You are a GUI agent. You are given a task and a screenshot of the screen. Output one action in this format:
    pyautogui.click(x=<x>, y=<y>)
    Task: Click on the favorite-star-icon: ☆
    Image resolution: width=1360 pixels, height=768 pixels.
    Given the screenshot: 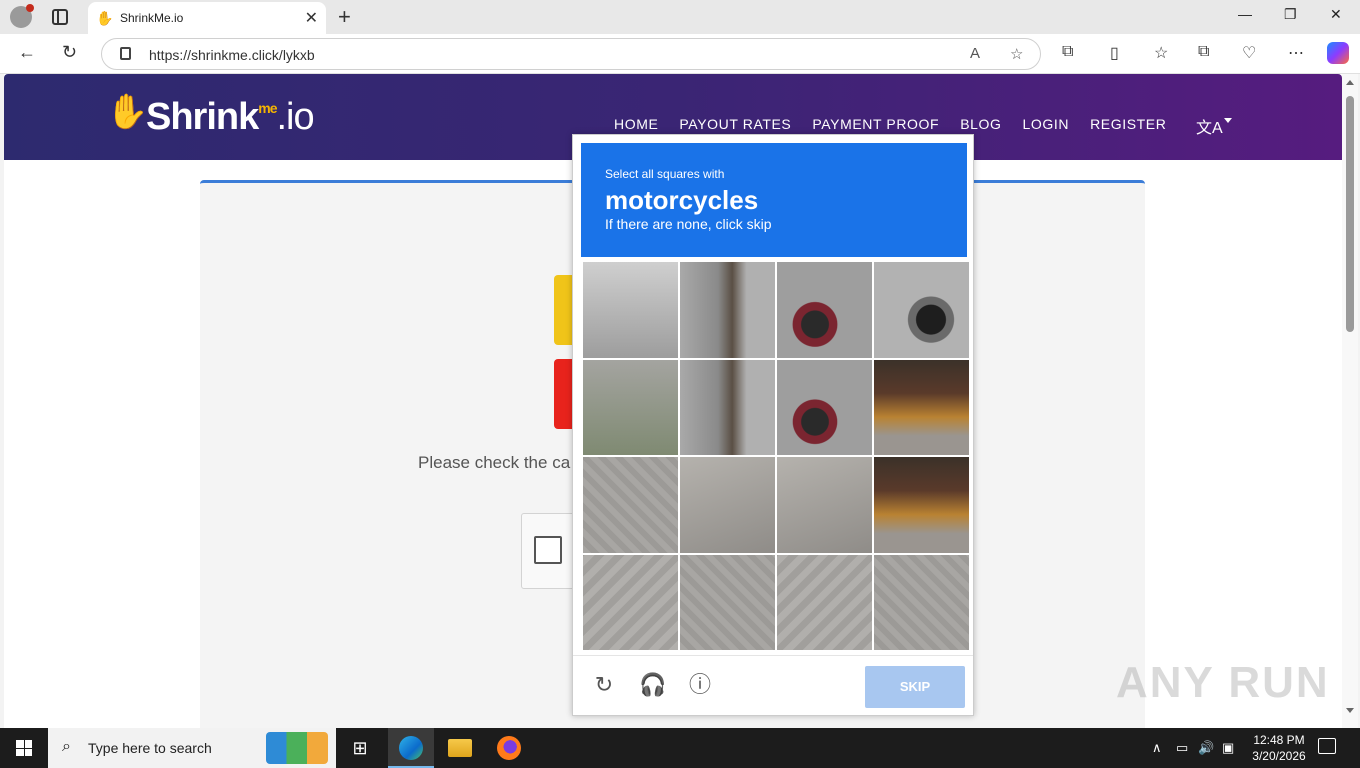 What is the action you would take?
    pyautogui.click(x=1016, y=54)
    